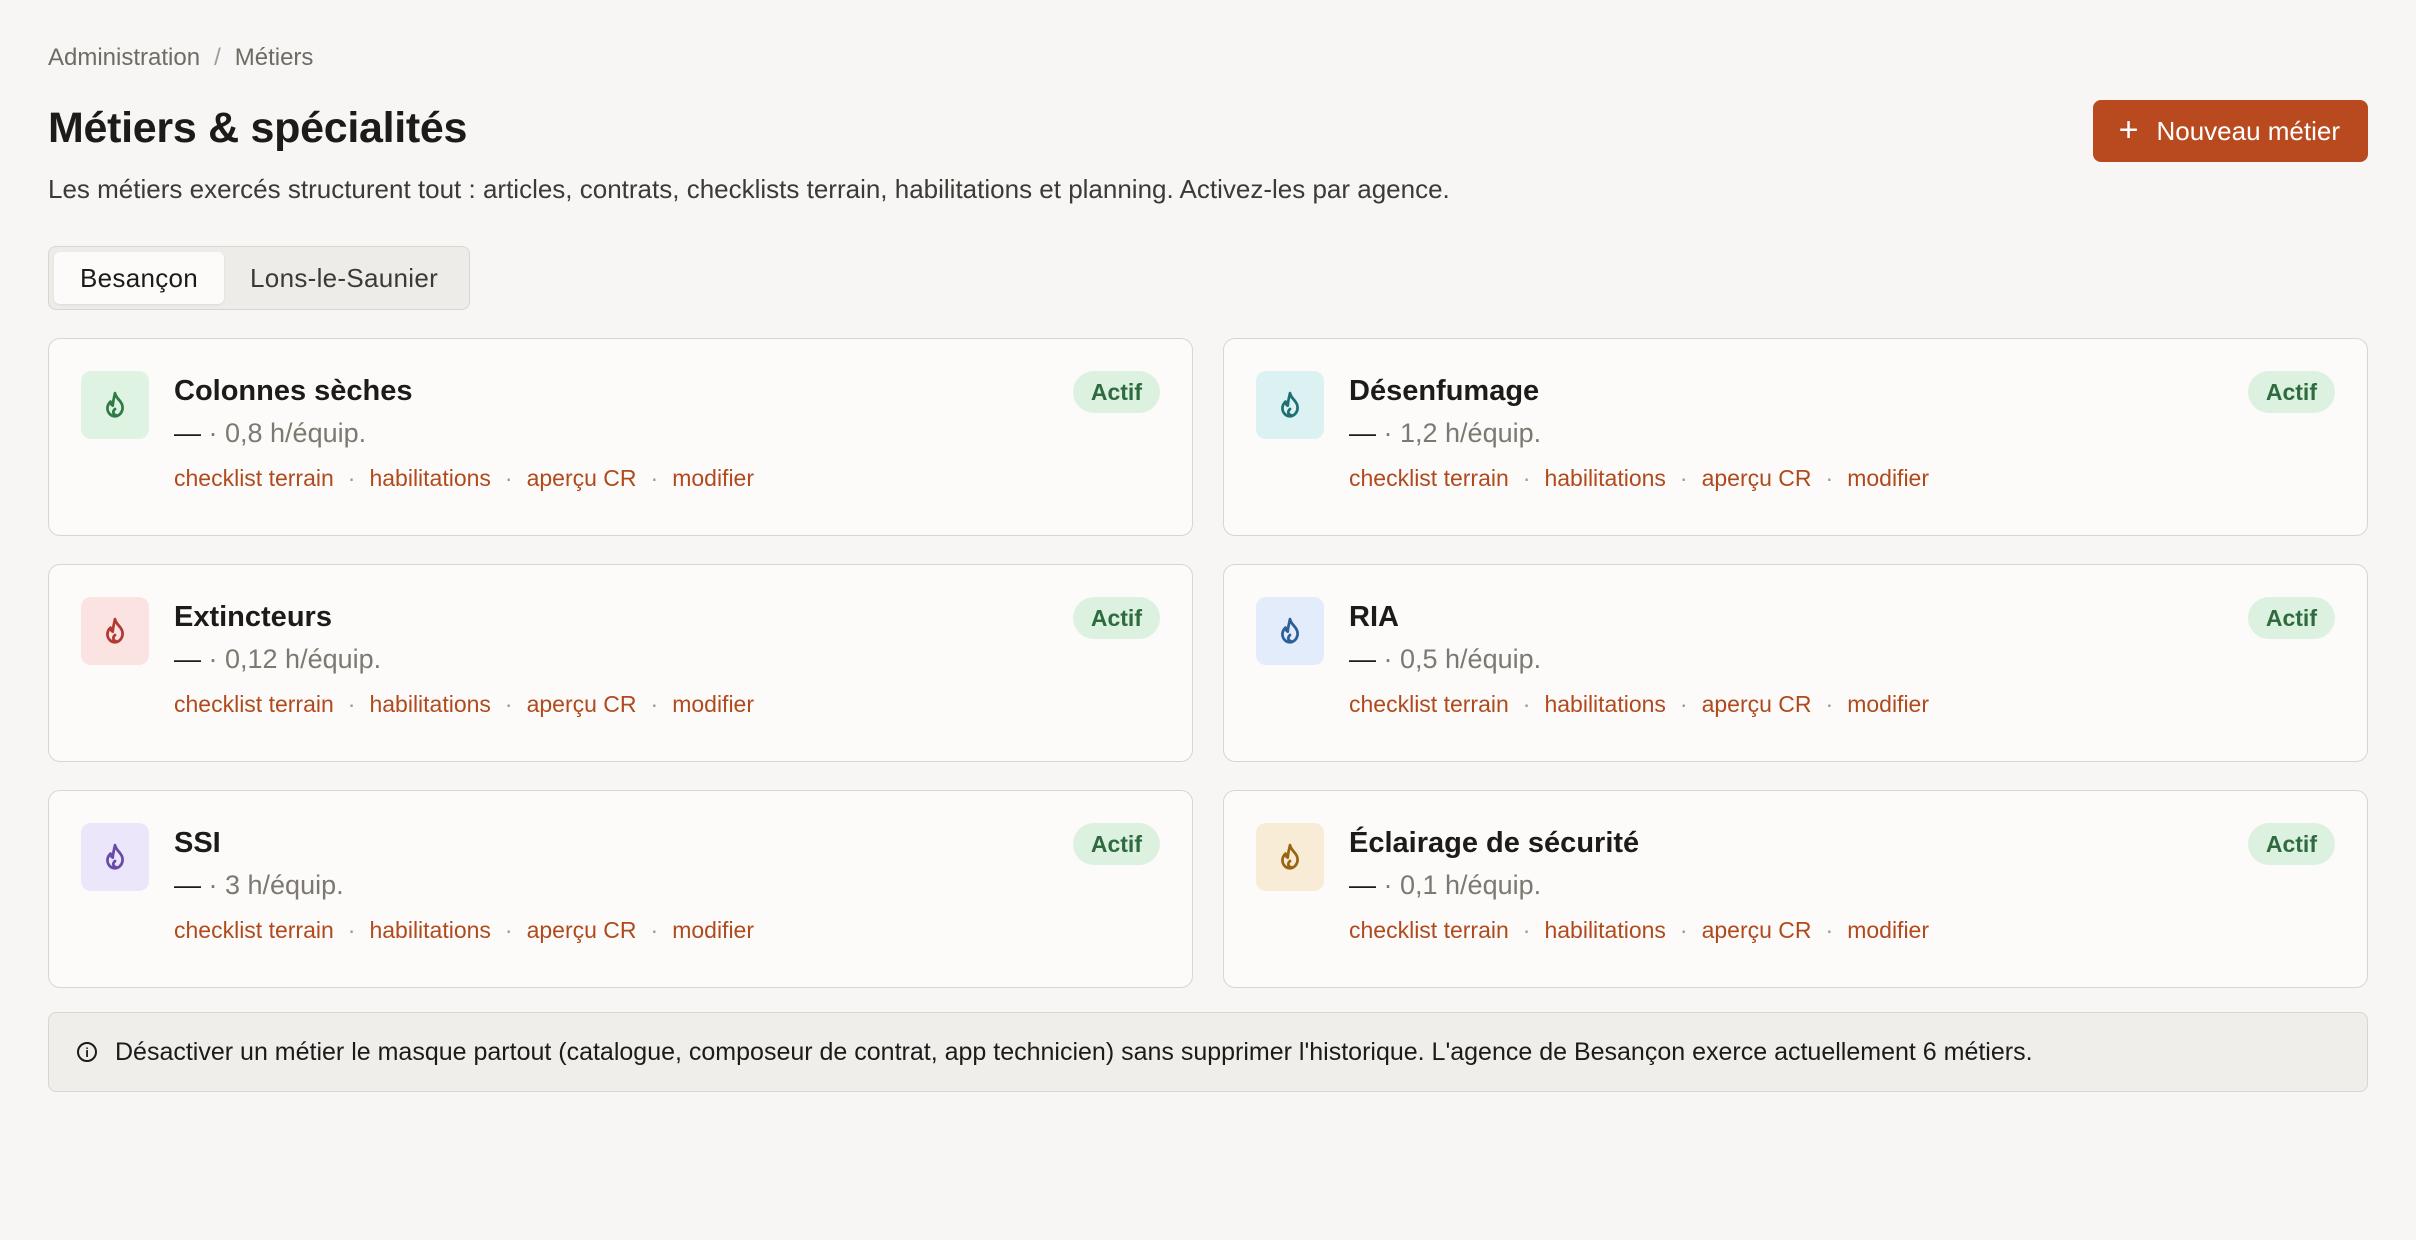 The image size is (2416, 1240). Describe the element at coordinates (1494, 843) in the screenshot. I see `trade-name: Éclairage de sécurité` at that location.